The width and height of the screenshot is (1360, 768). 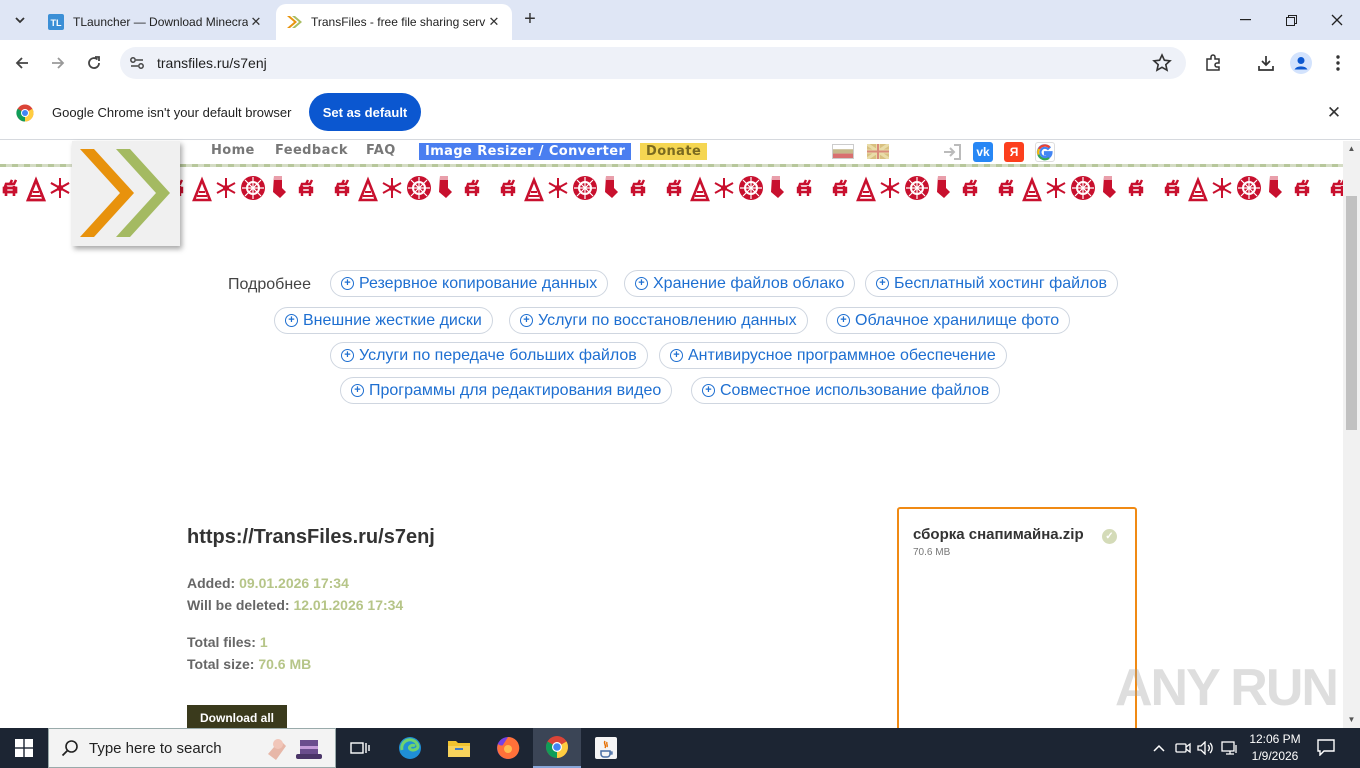 I want to click on check-icon: ✓, so click(x=1109, y=536).